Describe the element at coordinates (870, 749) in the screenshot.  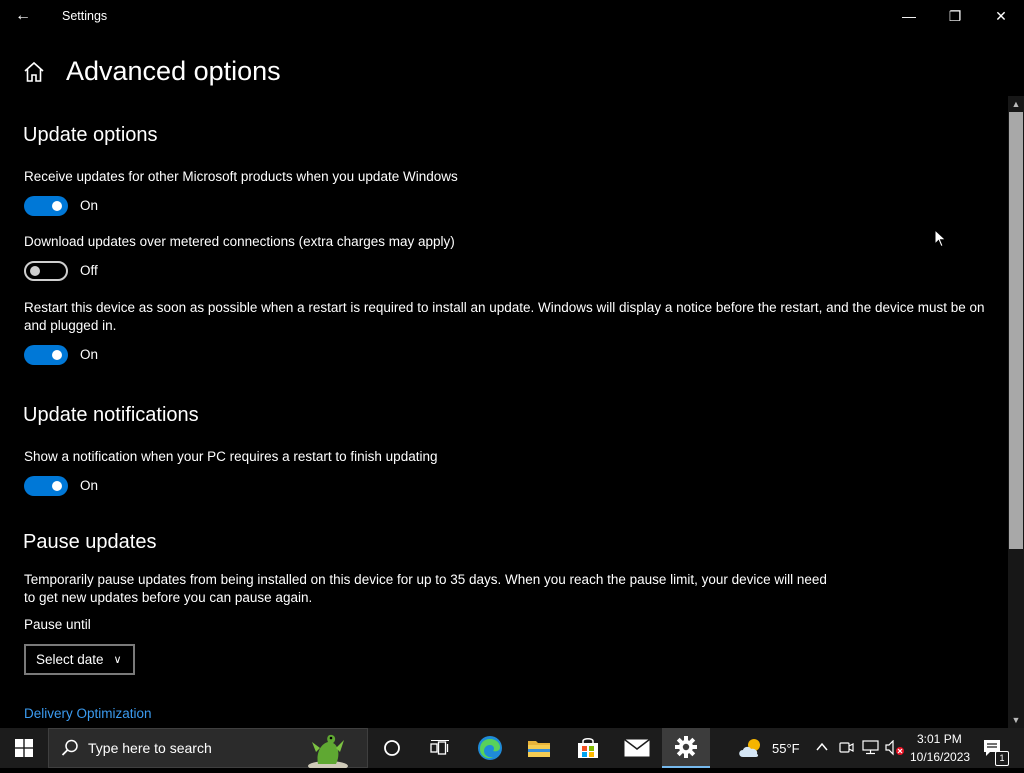
I see `network-icon` at that location.